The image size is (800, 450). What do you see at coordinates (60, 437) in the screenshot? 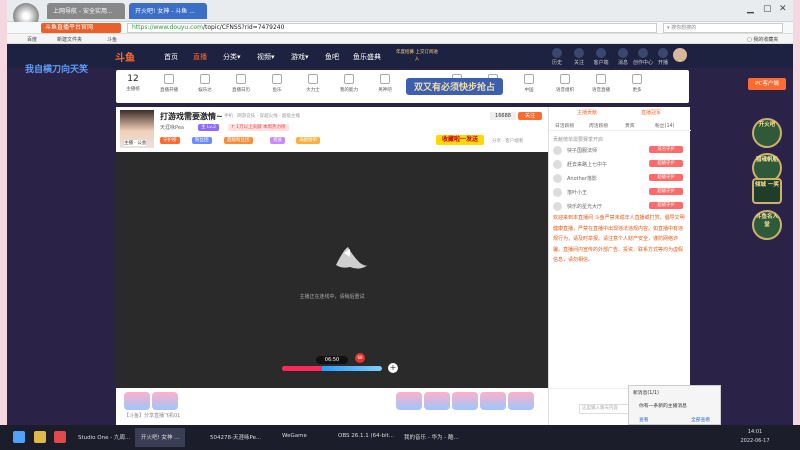
I see `app-icon` at bounding box center [60, 437].